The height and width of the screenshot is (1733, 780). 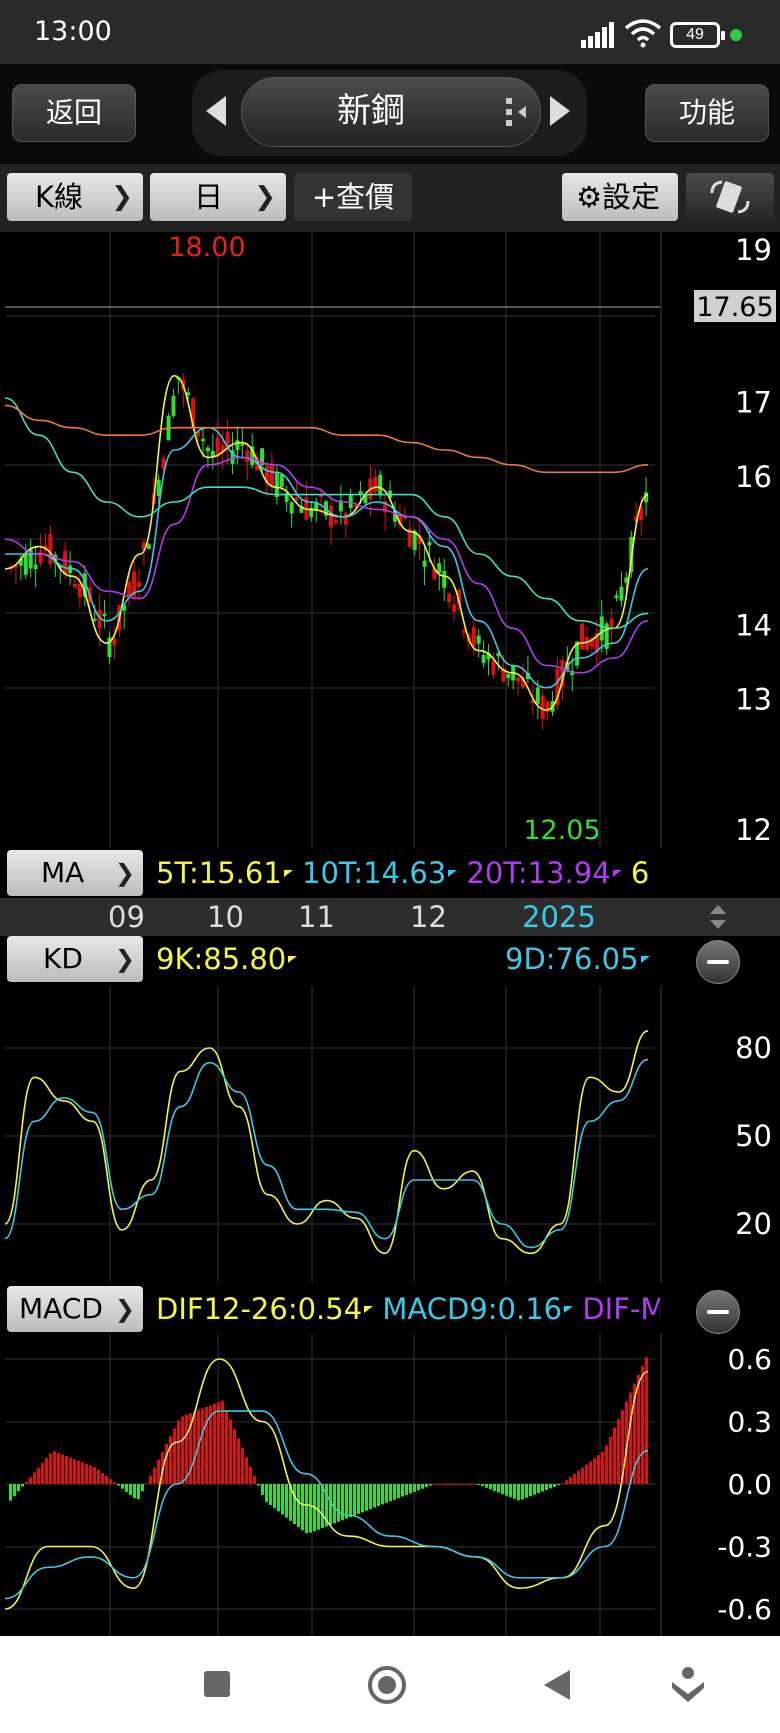 I want to click on macd-legend-bar: MACD ❯ DIF12-26:0.54 MACD9:0.16 DIF-M, so click(x=390, y=1308).